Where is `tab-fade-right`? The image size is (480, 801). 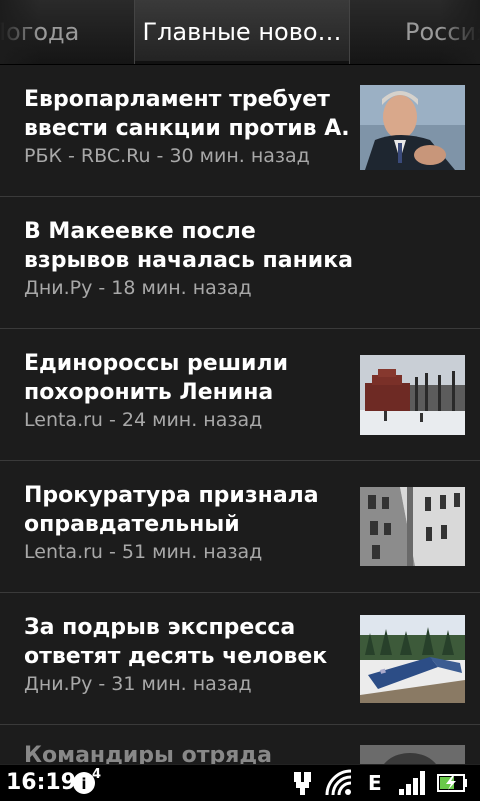
tab-fade-right is located at coordinates (460, 32).